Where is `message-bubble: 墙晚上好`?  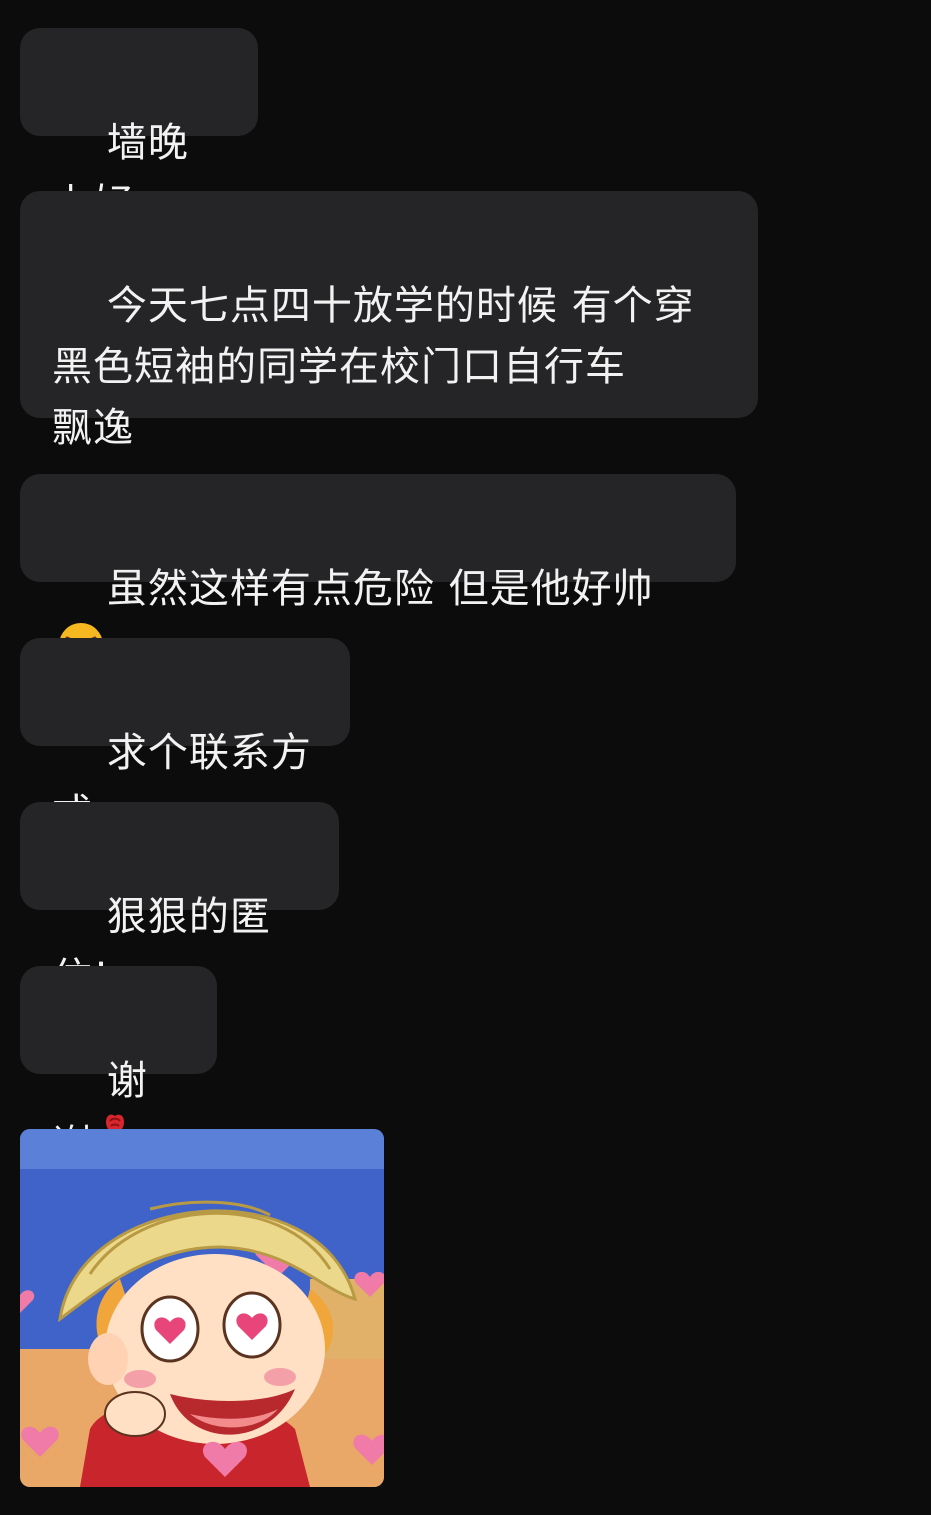 message-bubble: 墙晚上好 is located at coordinates (139, 127).